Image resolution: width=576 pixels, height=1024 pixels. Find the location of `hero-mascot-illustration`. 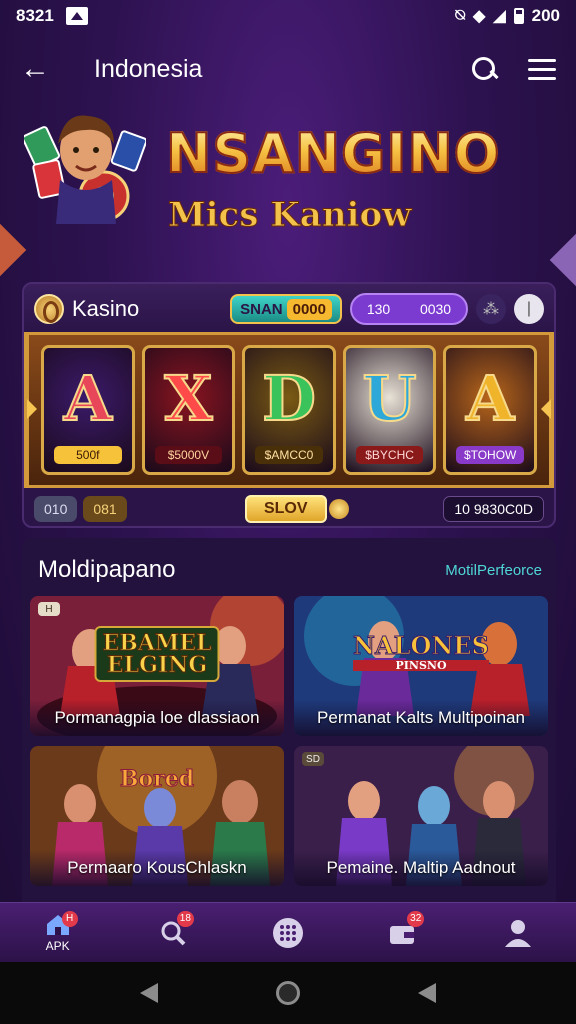

hero-mascot-illustration is located at coordinates (85, 169).